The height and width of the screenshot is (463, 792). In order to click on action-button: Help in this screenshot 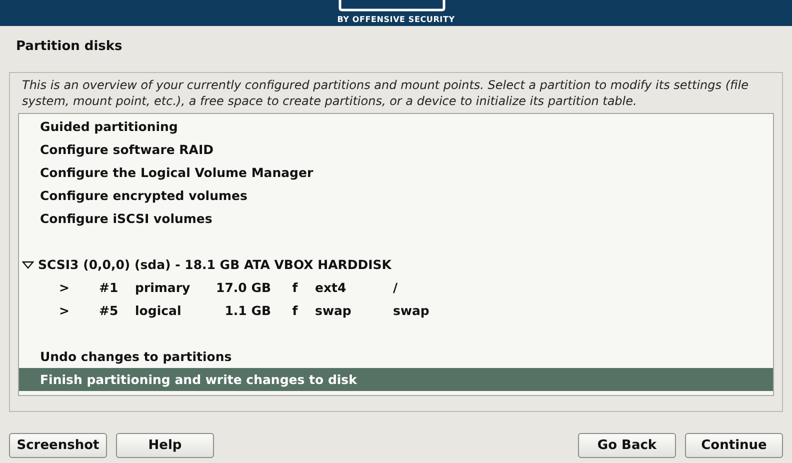, I will do `click(165, 445)`.